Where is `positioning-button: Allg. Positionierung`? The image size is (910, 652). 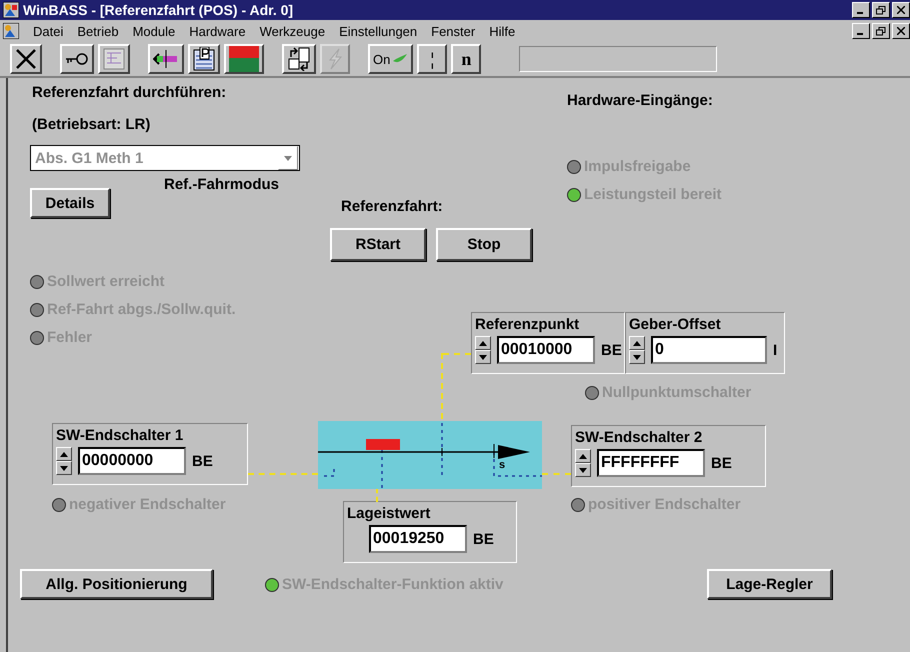 positioning-button: Allg. Positionierung is located at coordinates (116, 584).